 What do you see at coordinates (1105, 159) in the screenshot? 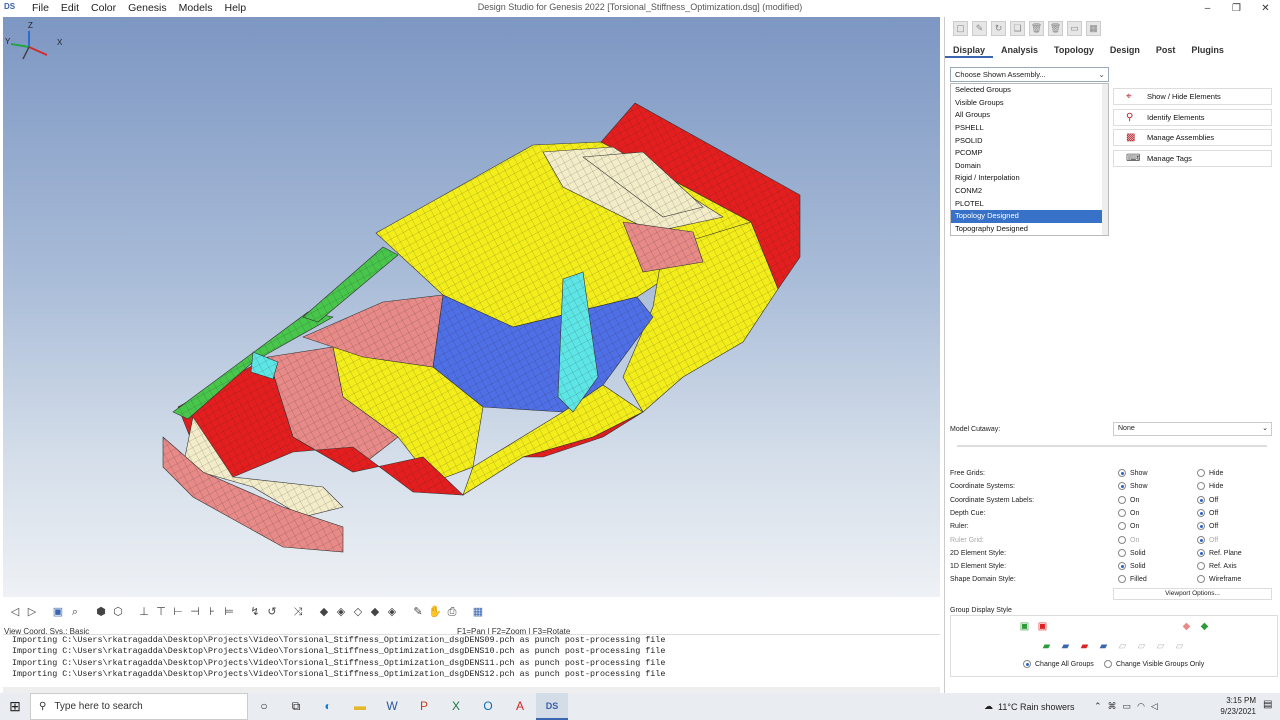
I see `dropdown-scrollbar` at bounding box center [1105, 159].